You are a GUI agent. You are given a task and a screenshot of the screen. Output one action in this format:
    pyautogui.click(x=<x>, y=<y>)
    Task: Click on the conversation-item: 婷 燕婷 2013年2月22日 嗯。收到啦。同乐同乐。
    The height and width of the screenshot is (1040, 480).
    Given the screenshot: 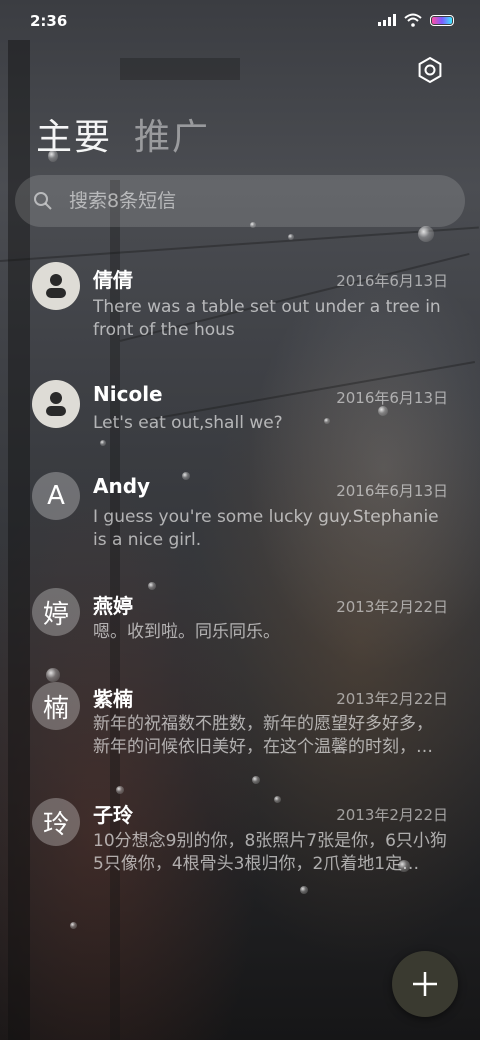 What is the action you would take?
    pyautogui.click(x=240, y=623)
    